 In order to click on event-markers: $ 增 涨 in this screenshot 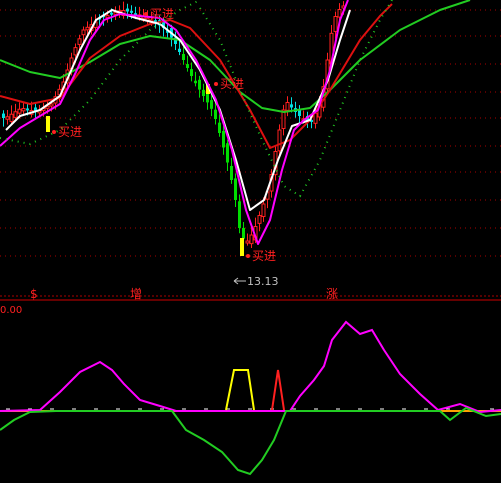, I will do `click(184, 293)`.